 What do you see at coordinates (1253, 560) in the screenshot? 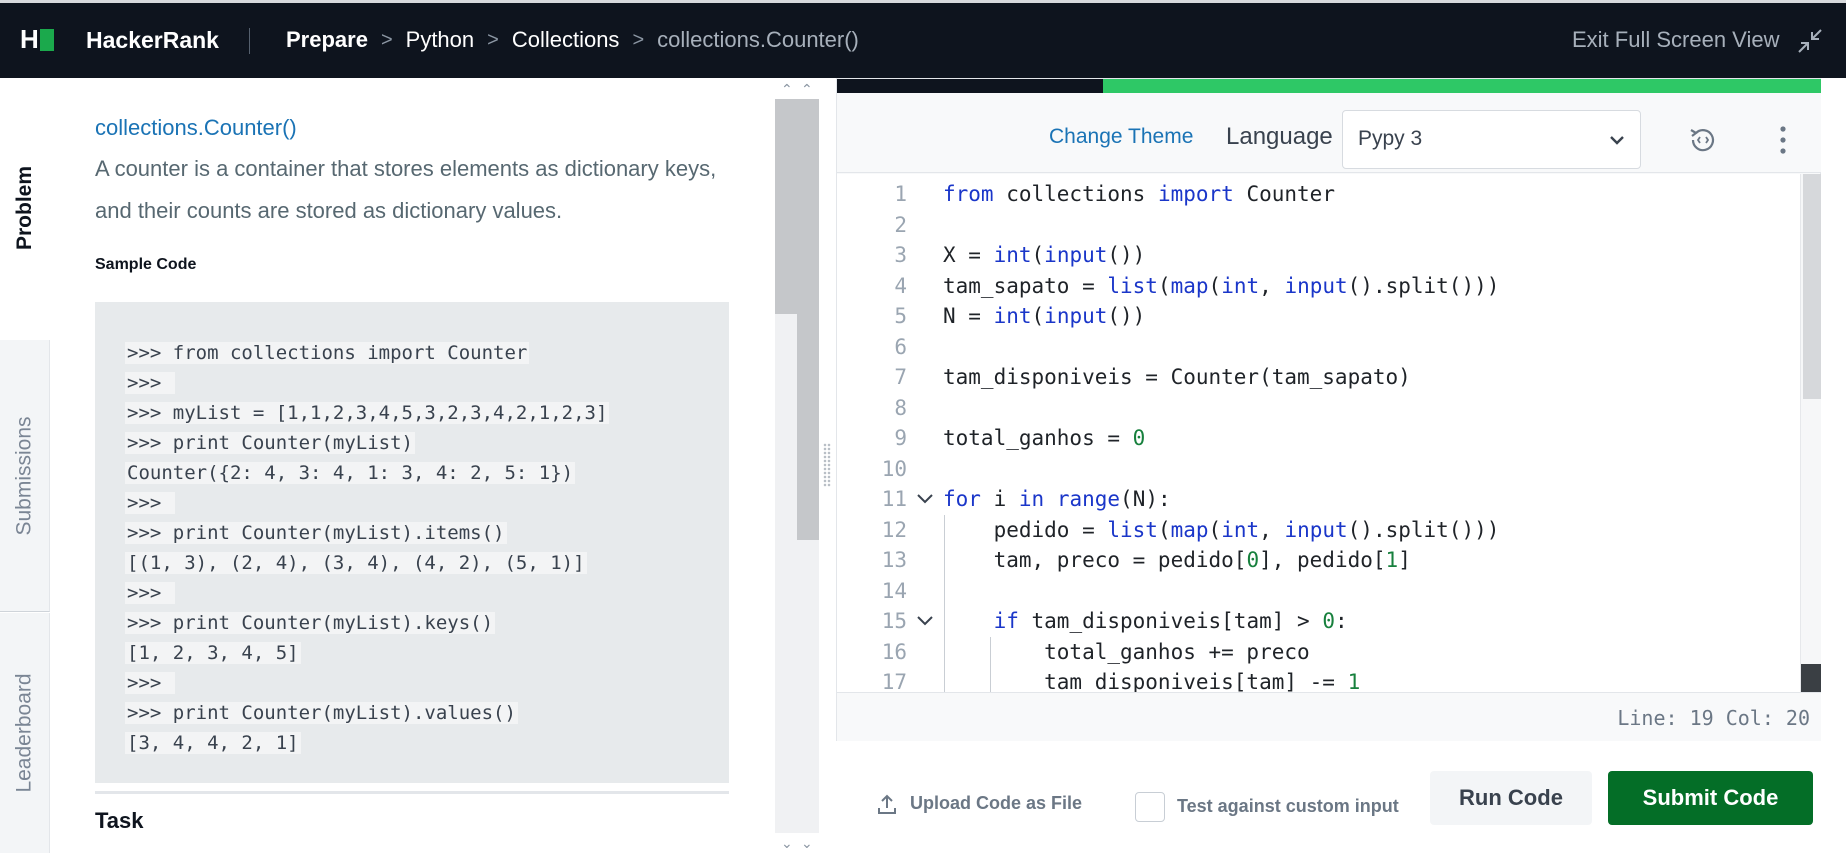
I see `code-token: 0` at bounding box center [1253, 560].